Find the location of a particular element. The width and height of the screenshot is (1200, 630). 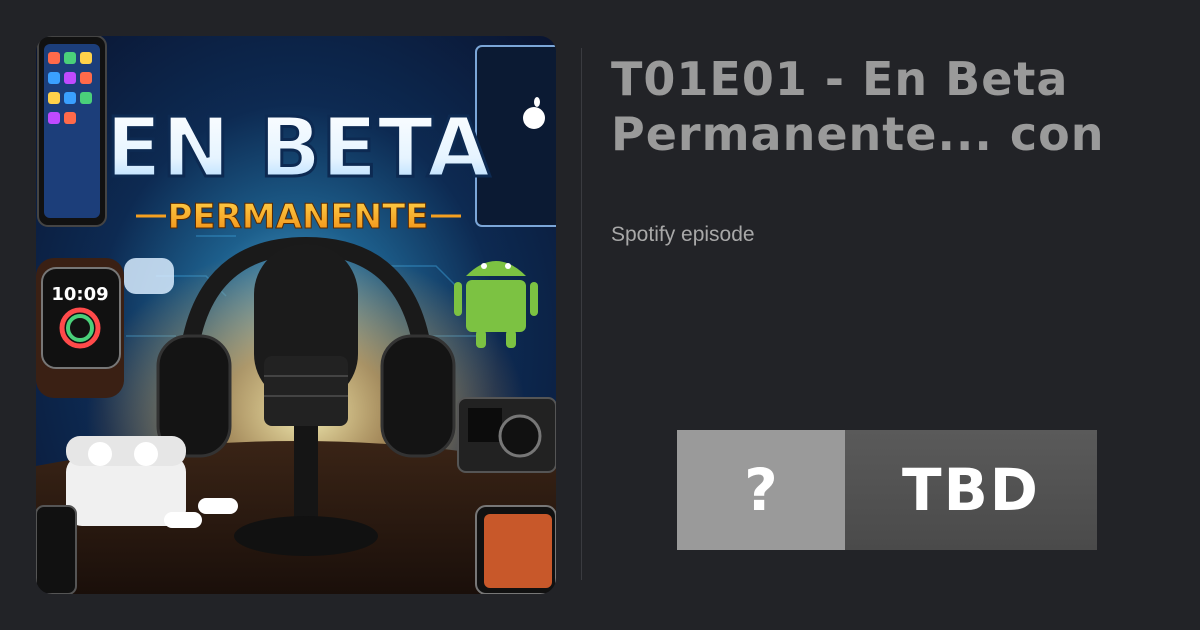

status-badge: ? TBD is located at coordinates (887, 490).